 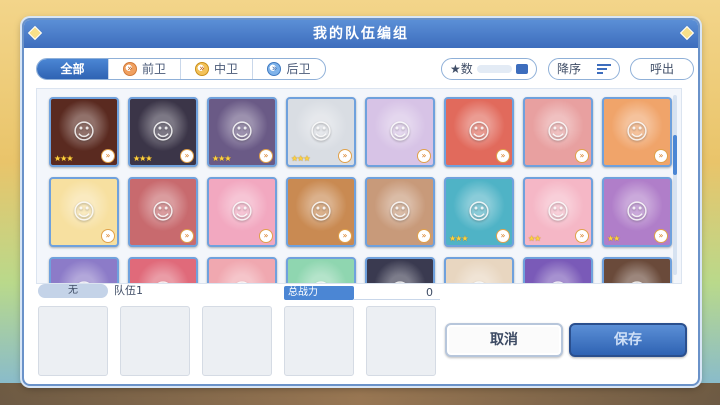 I want to click on save-button: 保存, so click(x=628, y=340).